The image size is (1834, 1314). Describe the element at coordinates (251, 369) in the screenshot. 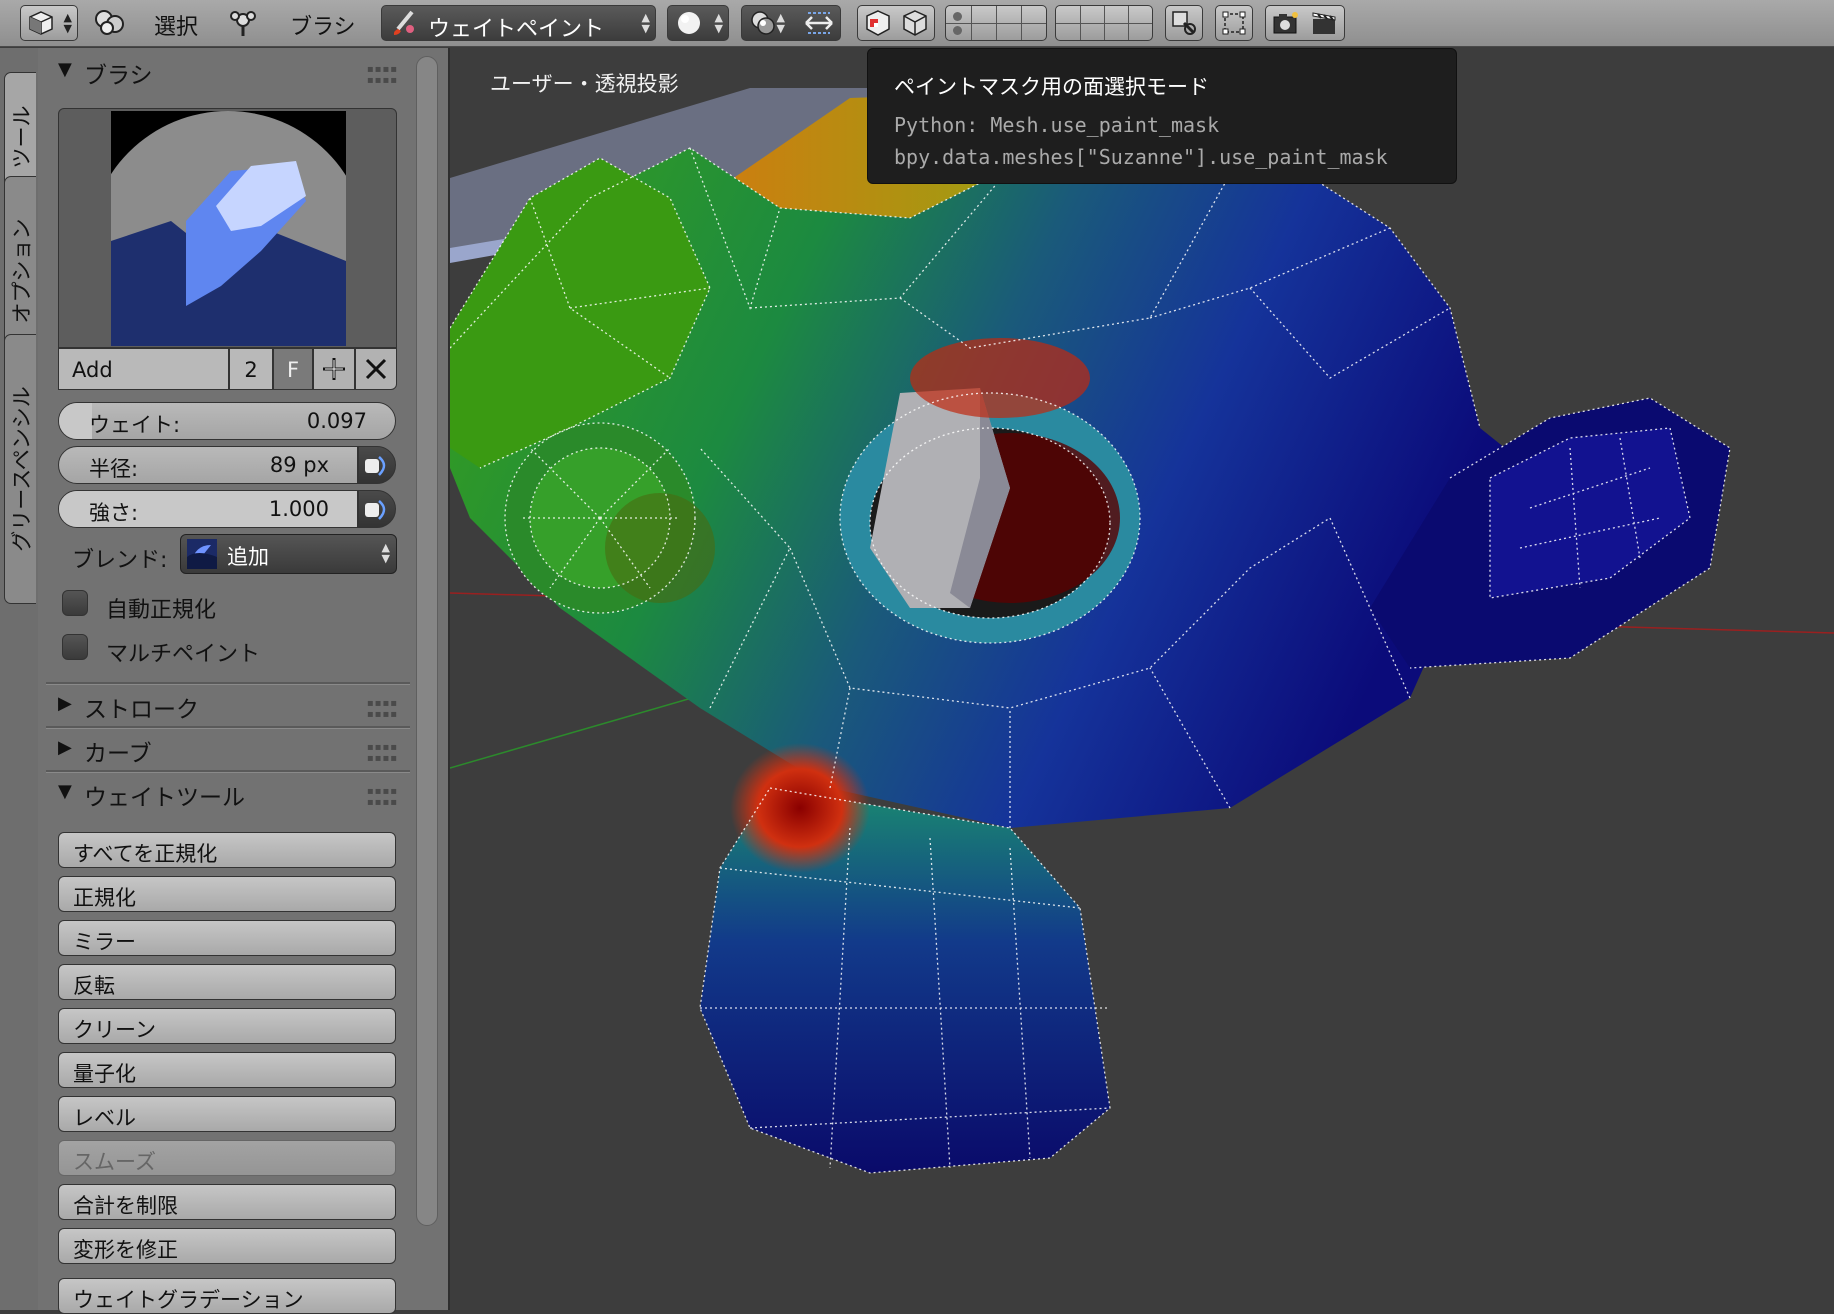

I see `brush-users-count: 2` at that location.